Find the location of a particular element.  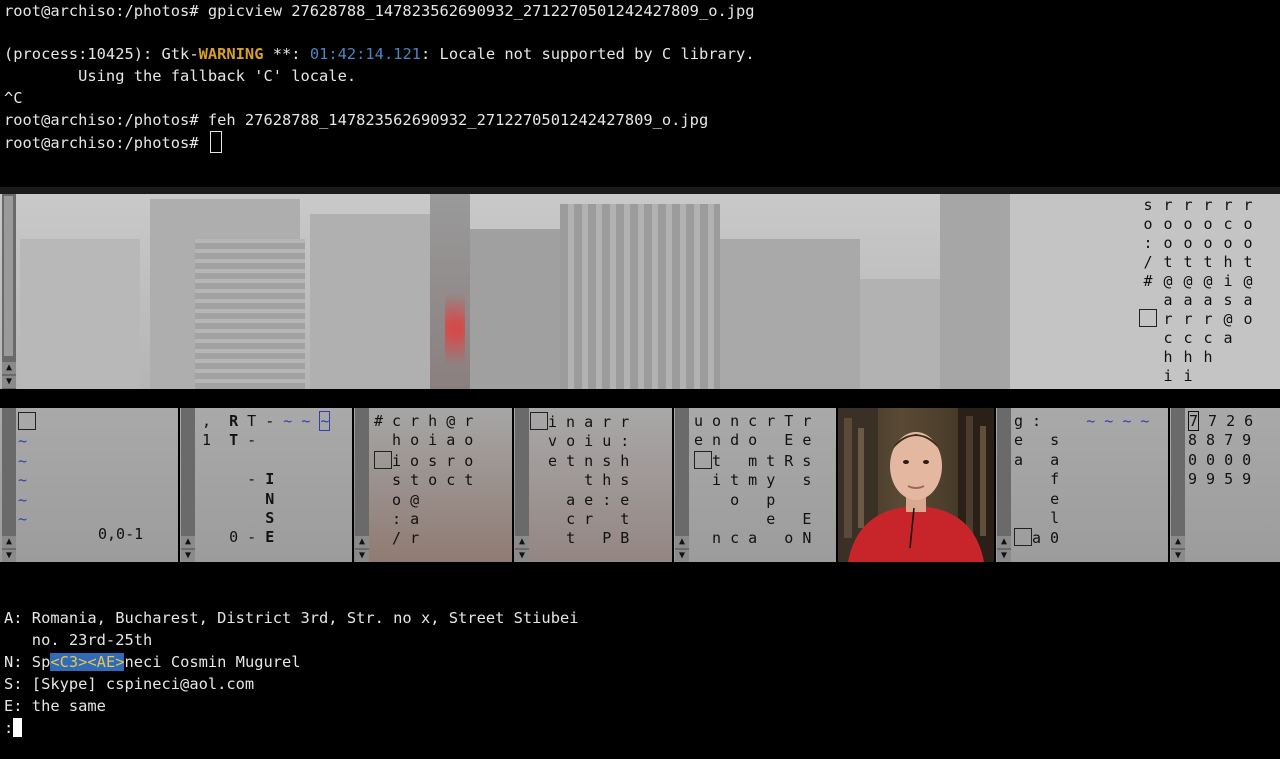

command-prompt: : is located at coordinates (13, 728).